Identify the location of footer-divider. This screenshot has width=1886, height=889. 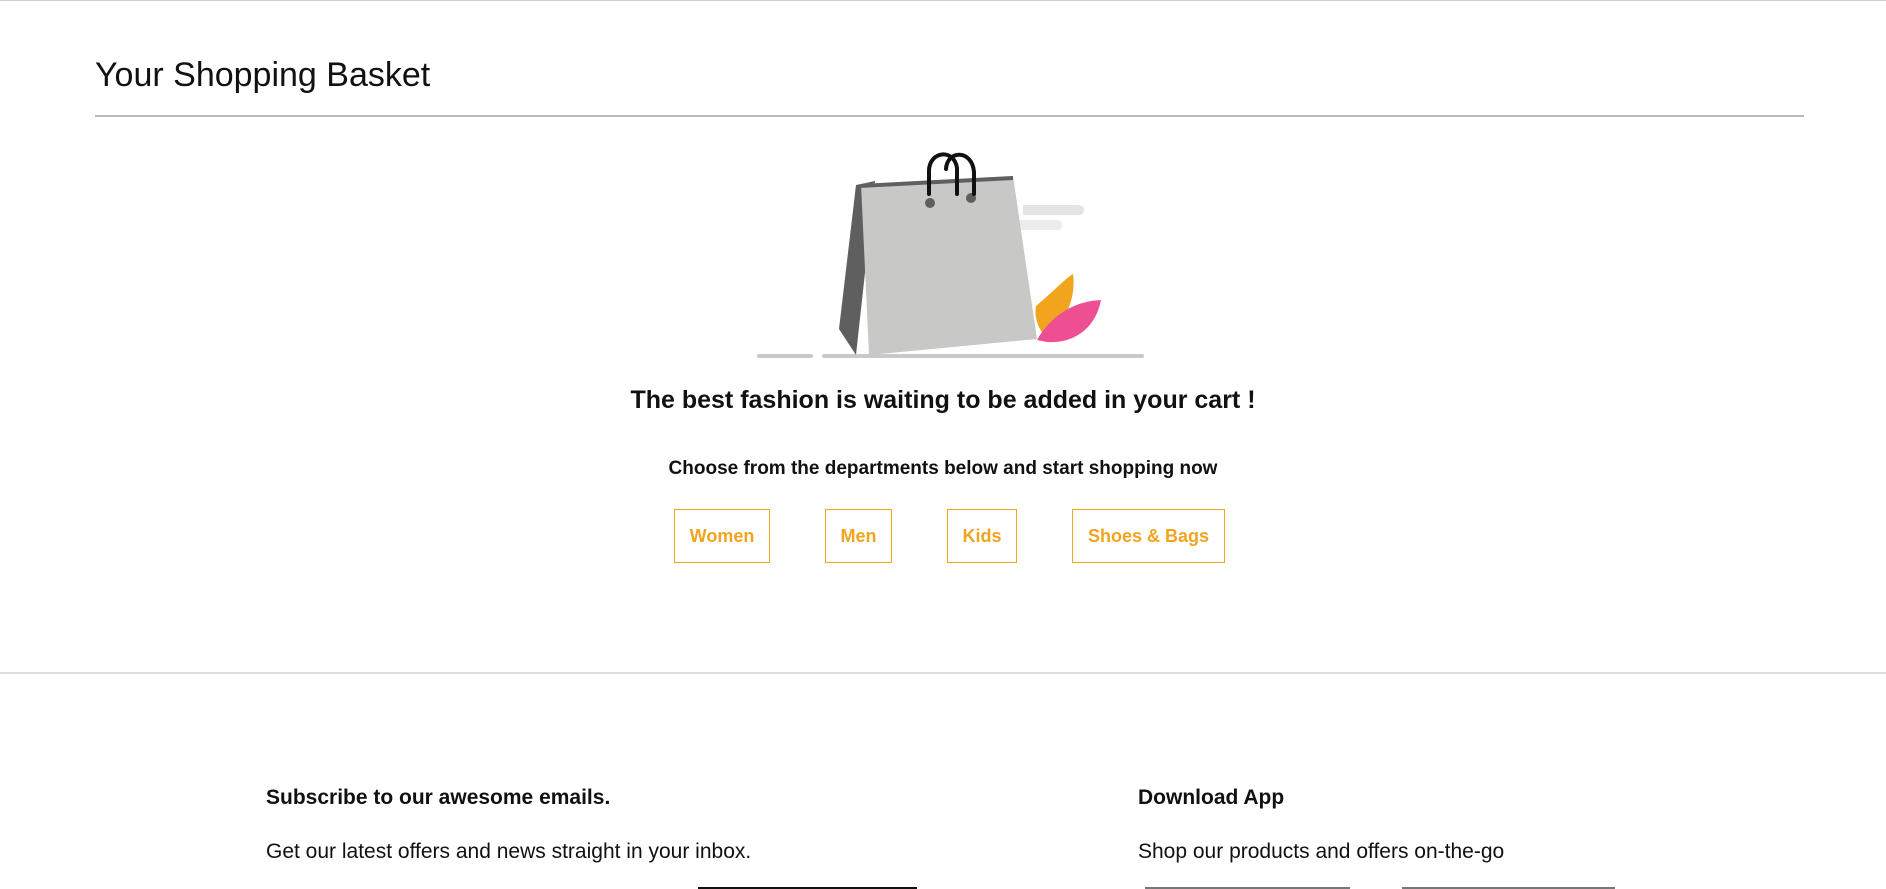
(943, 673).